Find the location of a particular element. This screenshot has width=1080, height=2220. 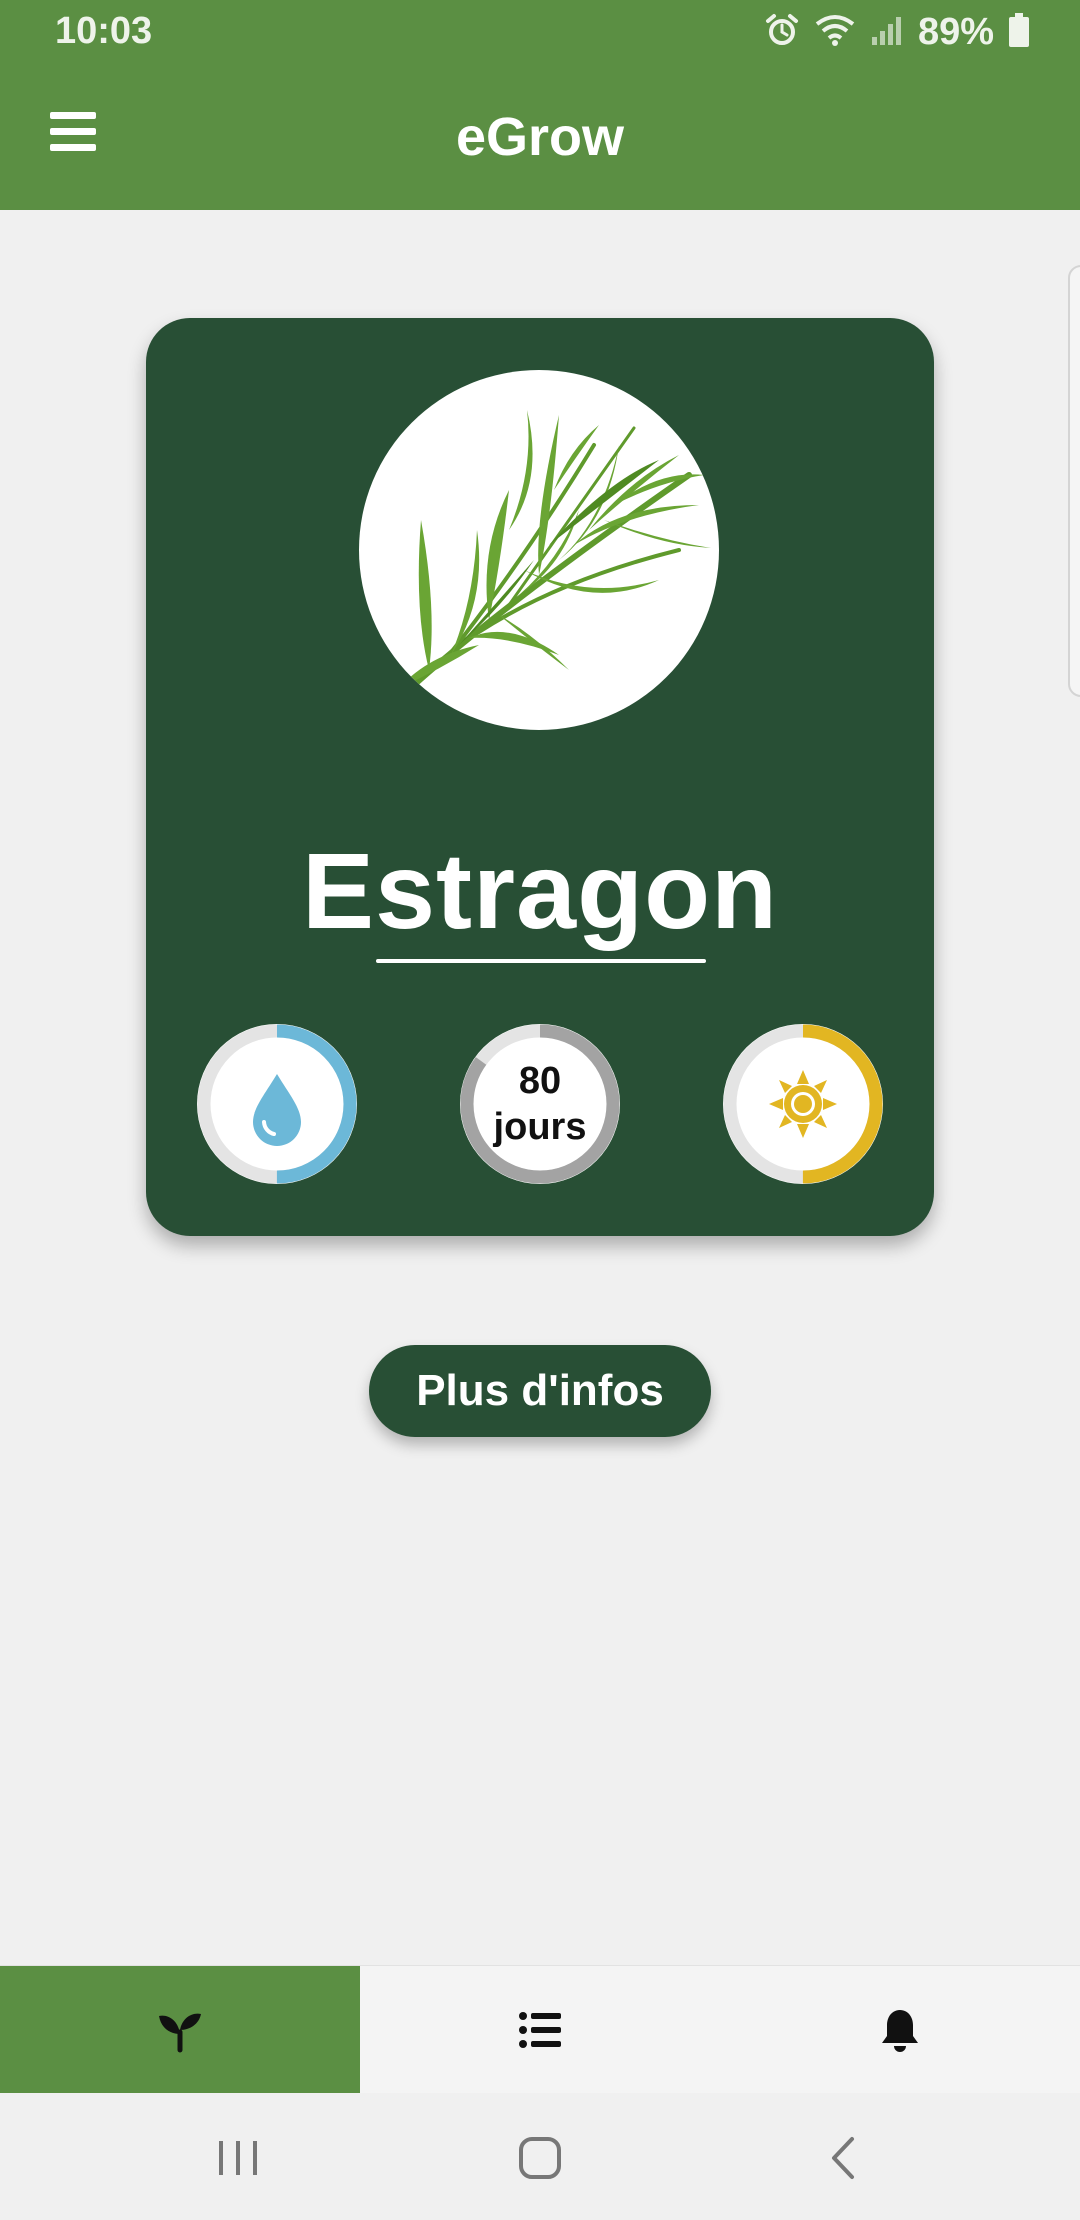

sun-icon is located at coordinates (803, 1104).